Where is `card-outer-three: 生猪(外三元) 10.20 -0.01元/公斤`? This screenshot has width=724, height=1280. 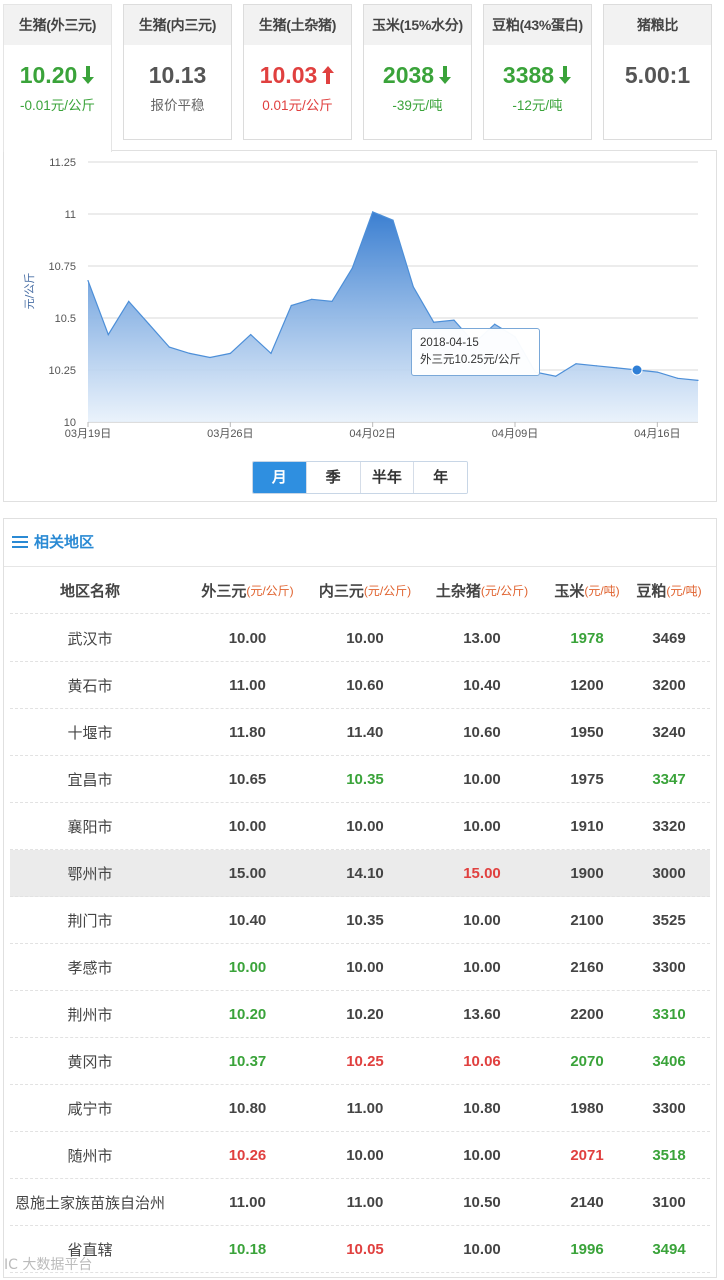 card-outer-three: 生猪(外三元) 10.20 -0.01元/公斤 is located at coordinates (57, 78).